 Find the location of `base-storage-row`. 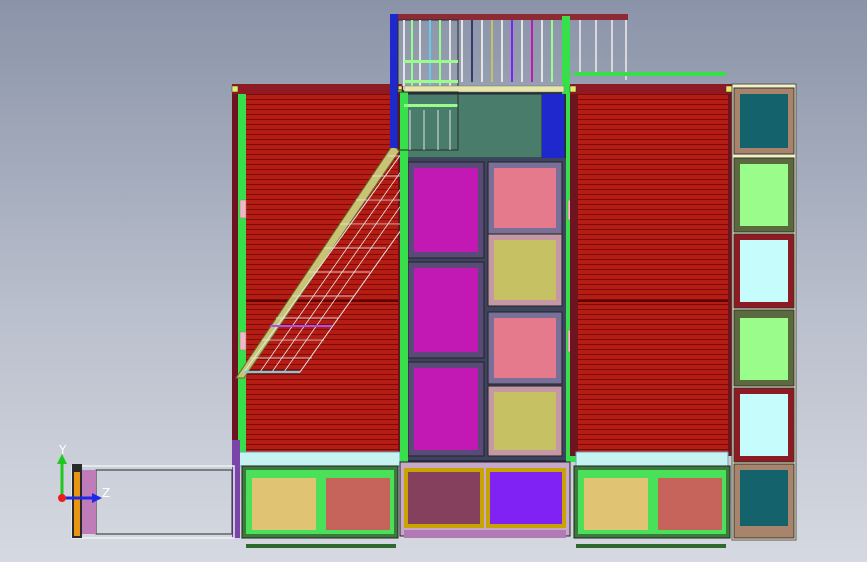

base-storage-row is located at coordinates (486, 504).